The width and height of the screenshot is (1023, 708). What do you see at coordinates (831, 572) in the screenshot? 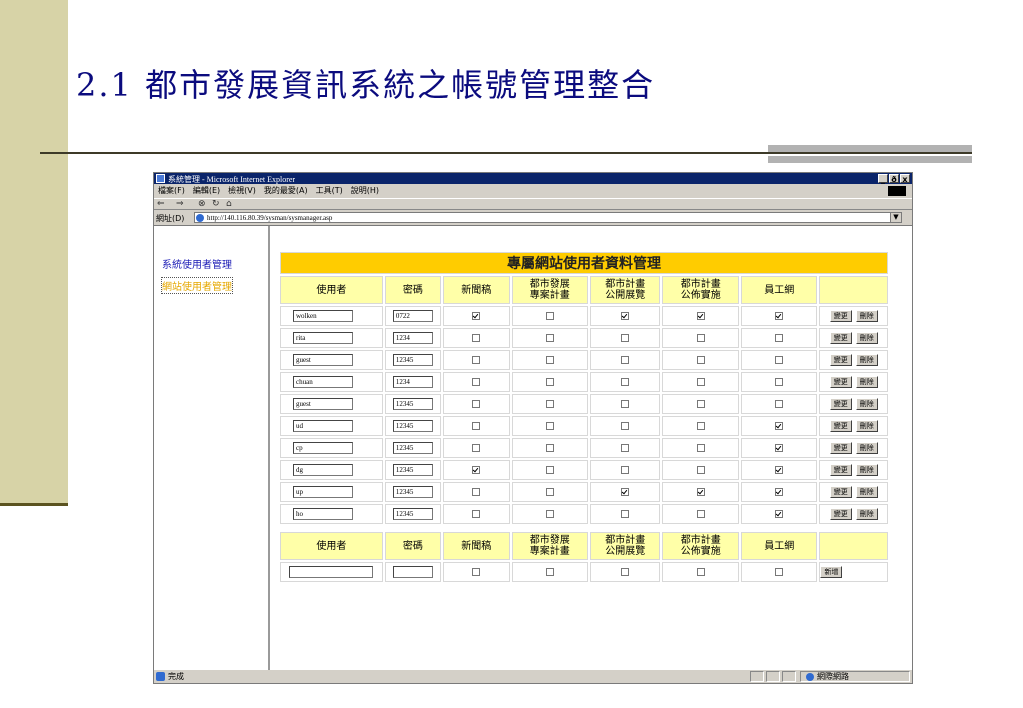
I see `add-button: 新增` at bounding box center [831, 572].